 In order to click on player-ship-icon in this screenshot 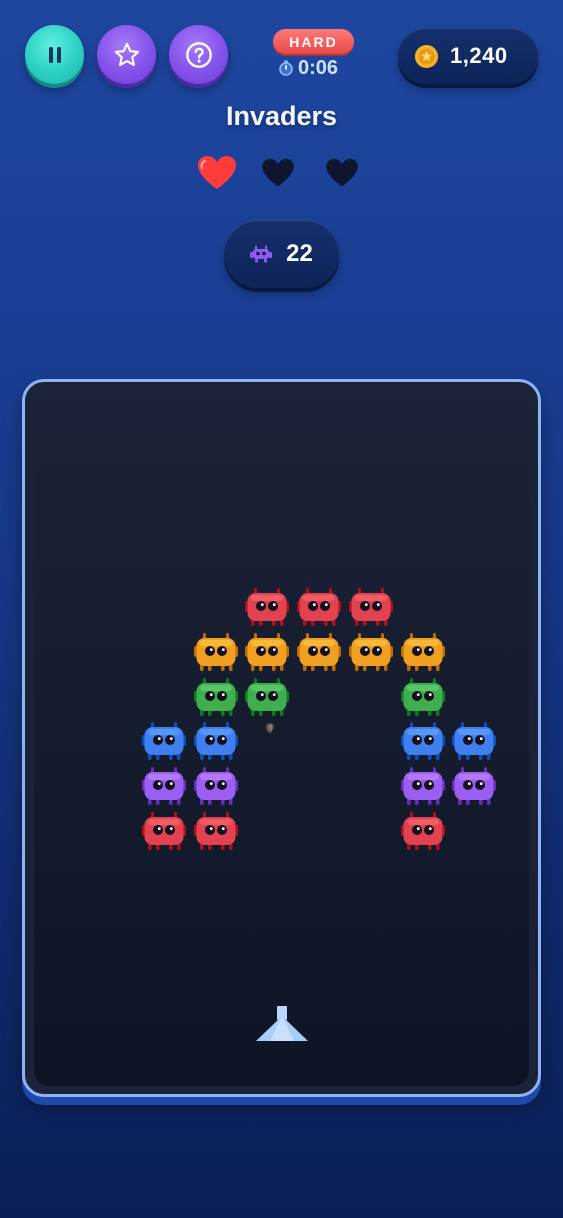, I will do `click(282, 1024)`.